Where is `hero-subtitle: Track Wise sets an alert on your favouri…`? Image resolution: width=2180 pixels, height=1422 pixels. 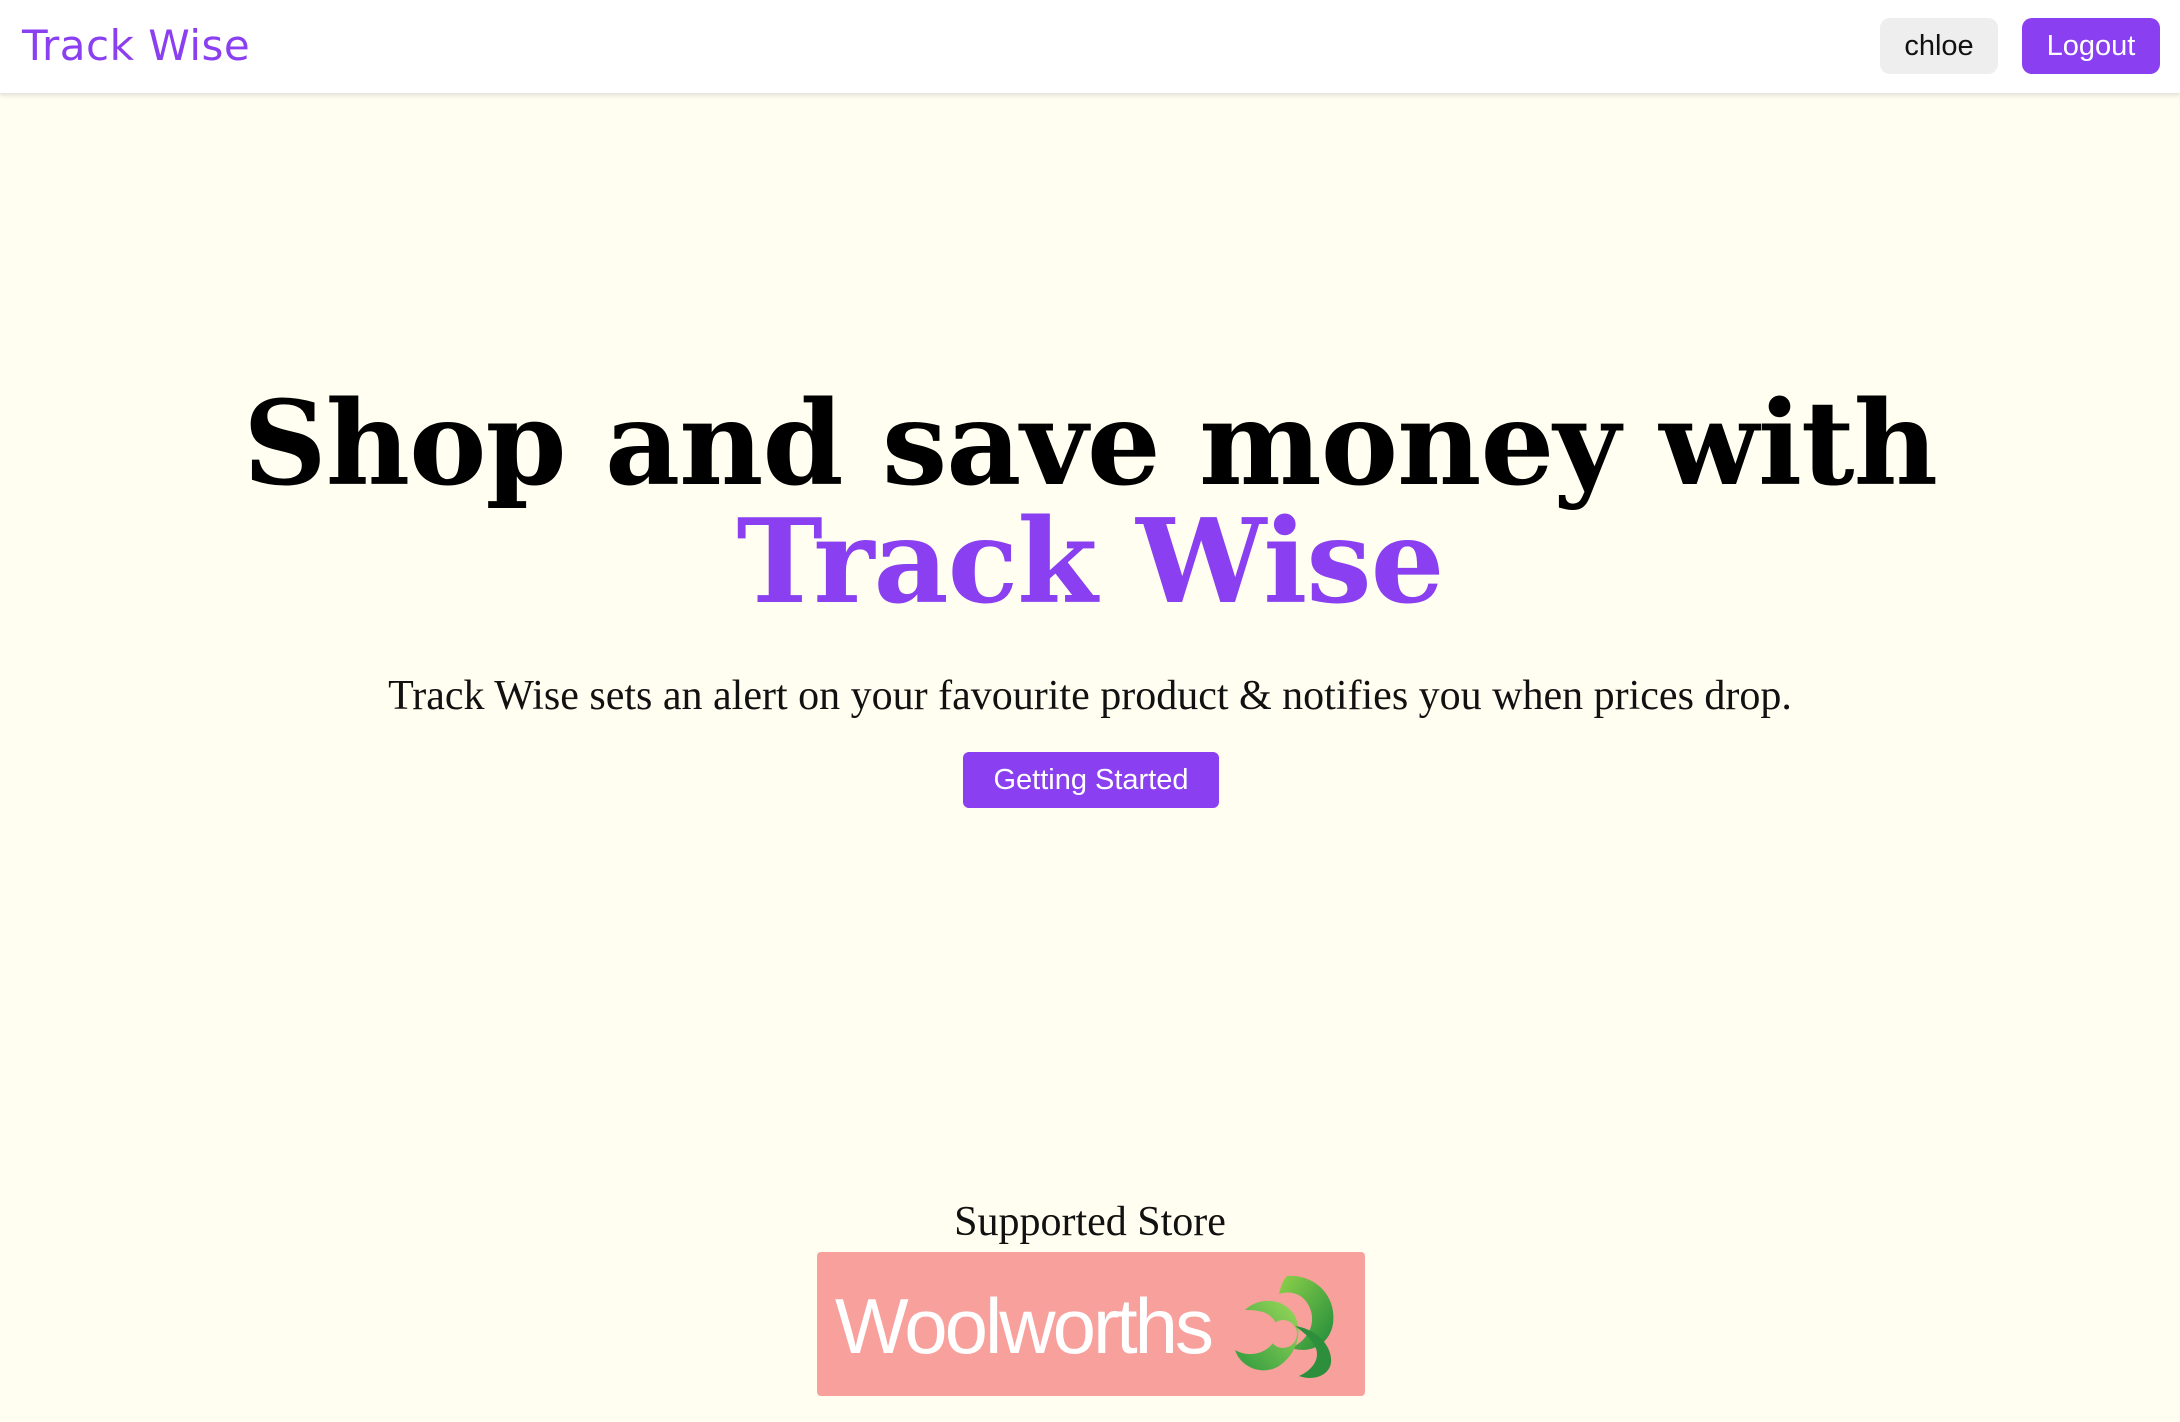 hero-subtitle: Track Wise sets an alert on your favouri… is located at coordinates (1090, 696).